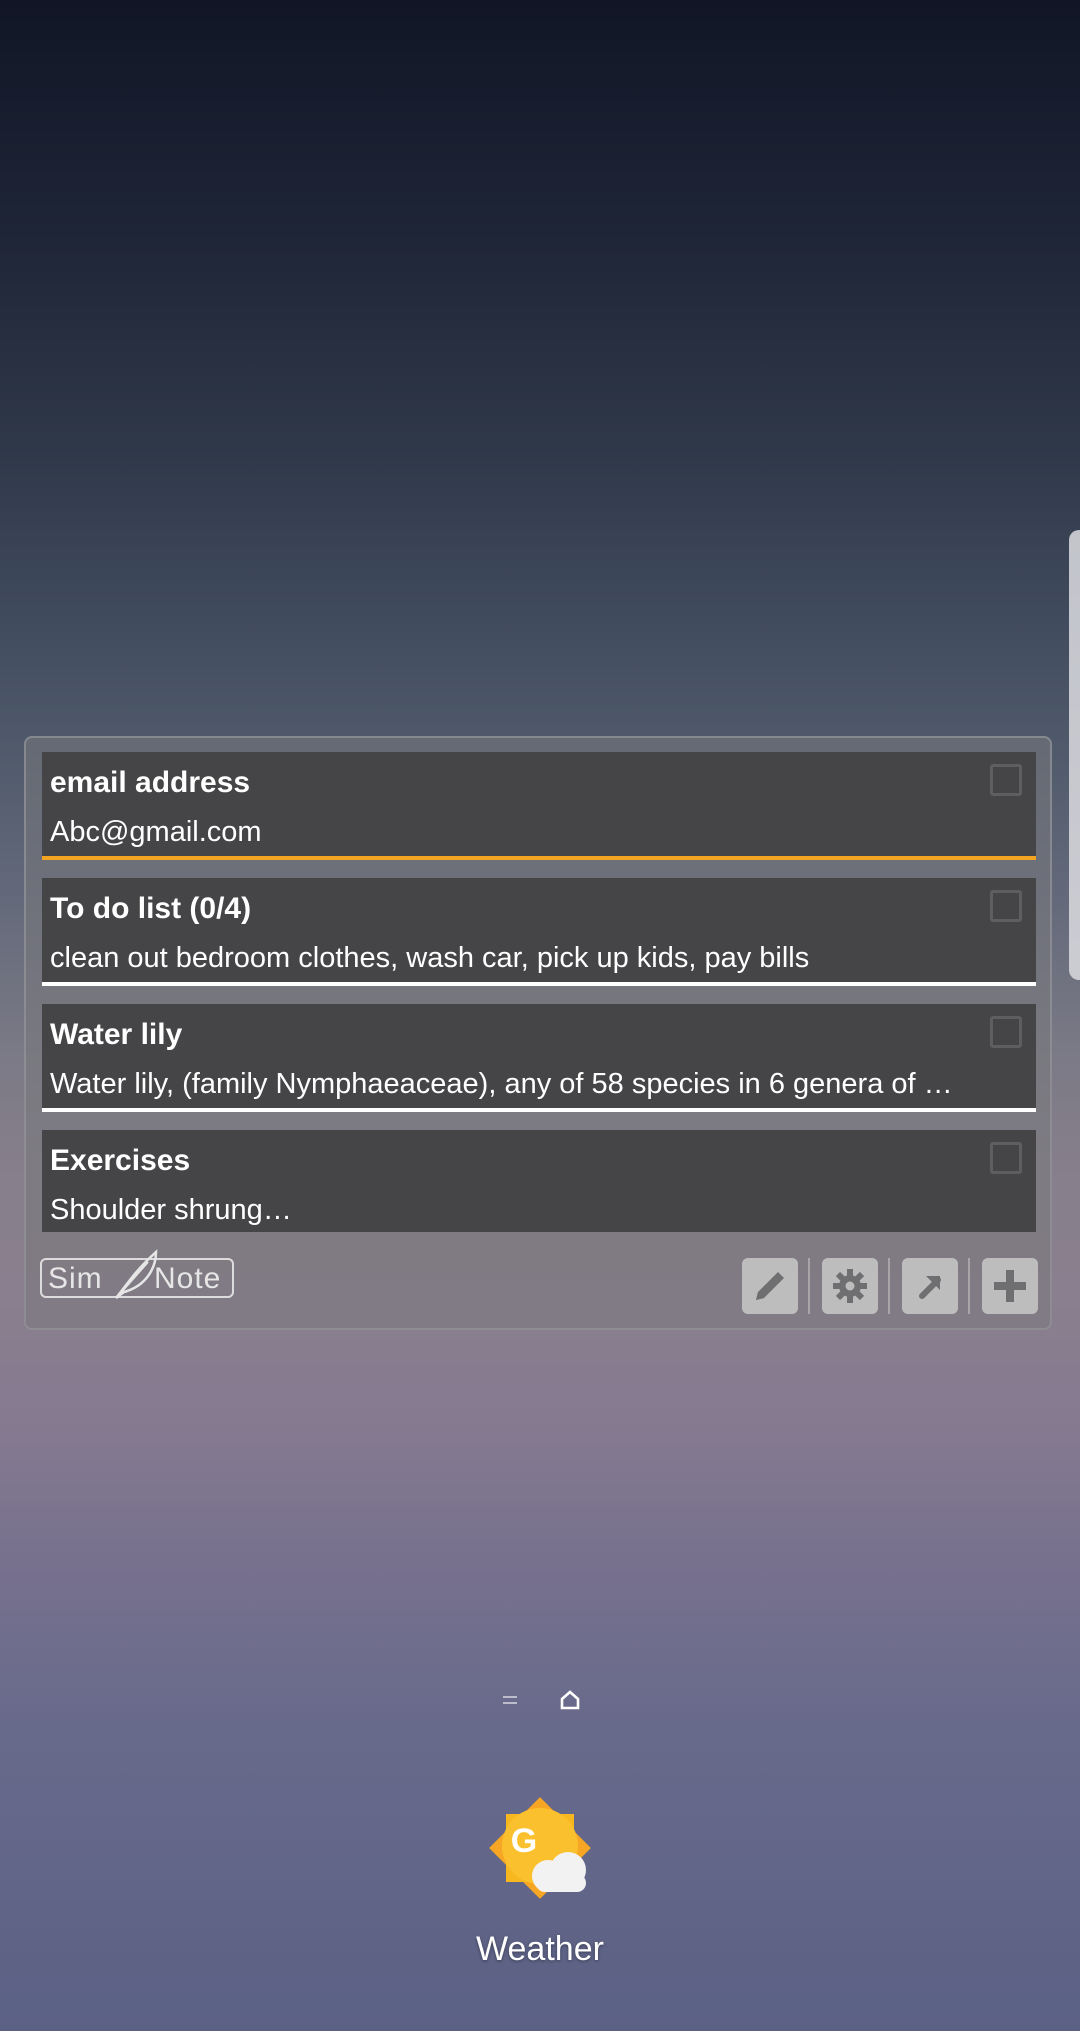  What do you see at coordinates (150, 782) in the screenshot?
I see `note-title: email address` at bounding box center [150, 782].